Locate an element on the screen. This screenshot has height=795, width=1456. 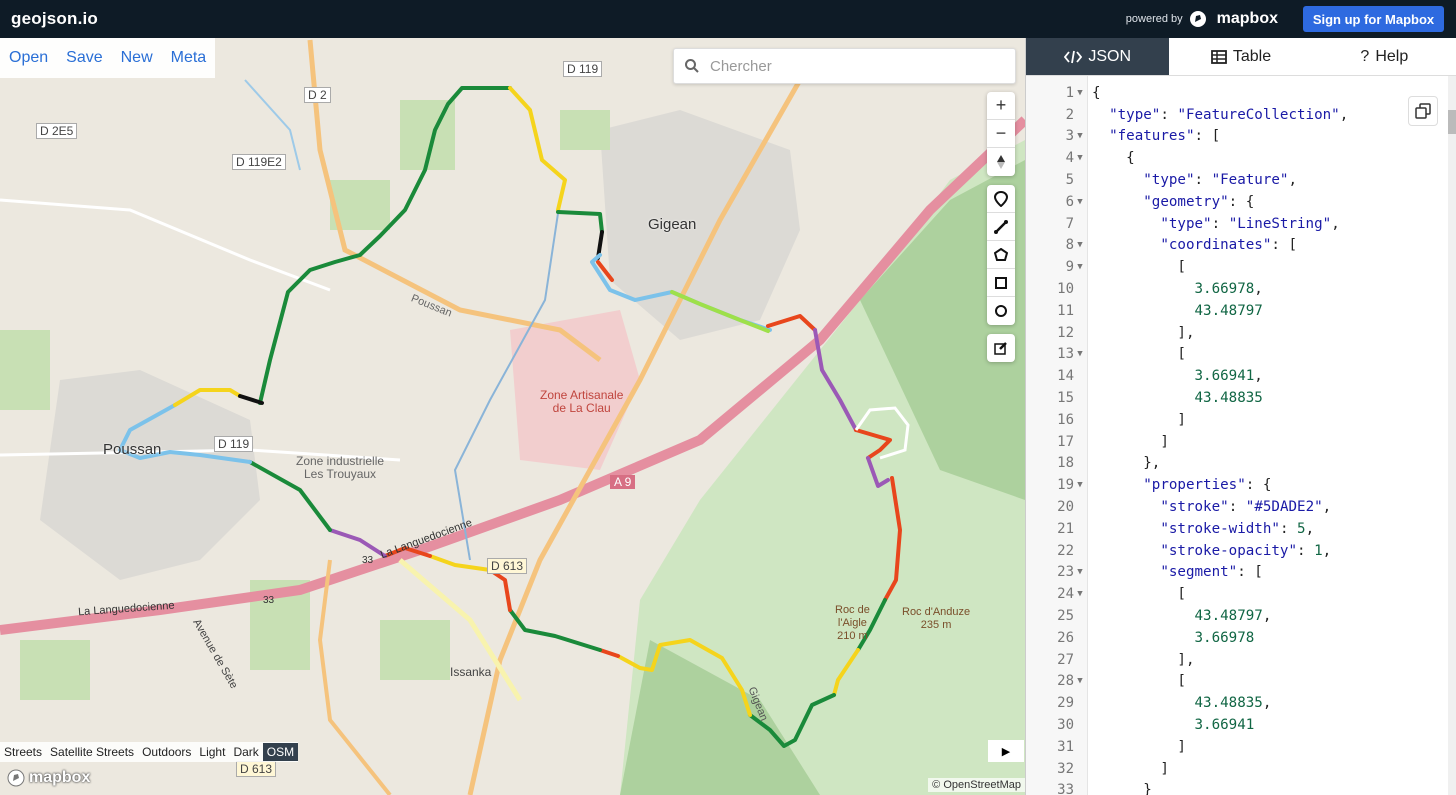
code-line: 19 ▼ "properties": { is located at coordinates (1148, 485).